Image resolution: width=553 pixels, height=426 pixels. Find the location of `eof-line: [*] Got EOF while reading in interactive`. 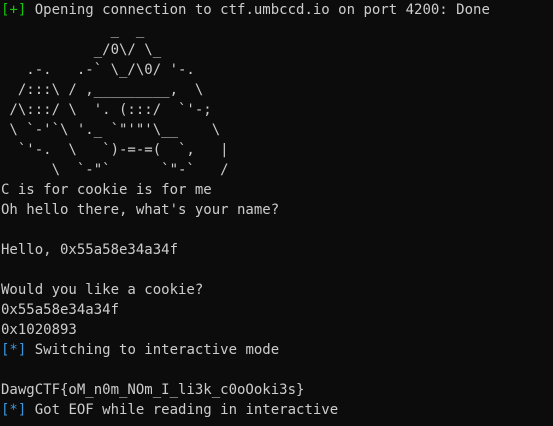

eof-line: [*] Got EOF while reading in interactive is located at coordinates (277, 410).